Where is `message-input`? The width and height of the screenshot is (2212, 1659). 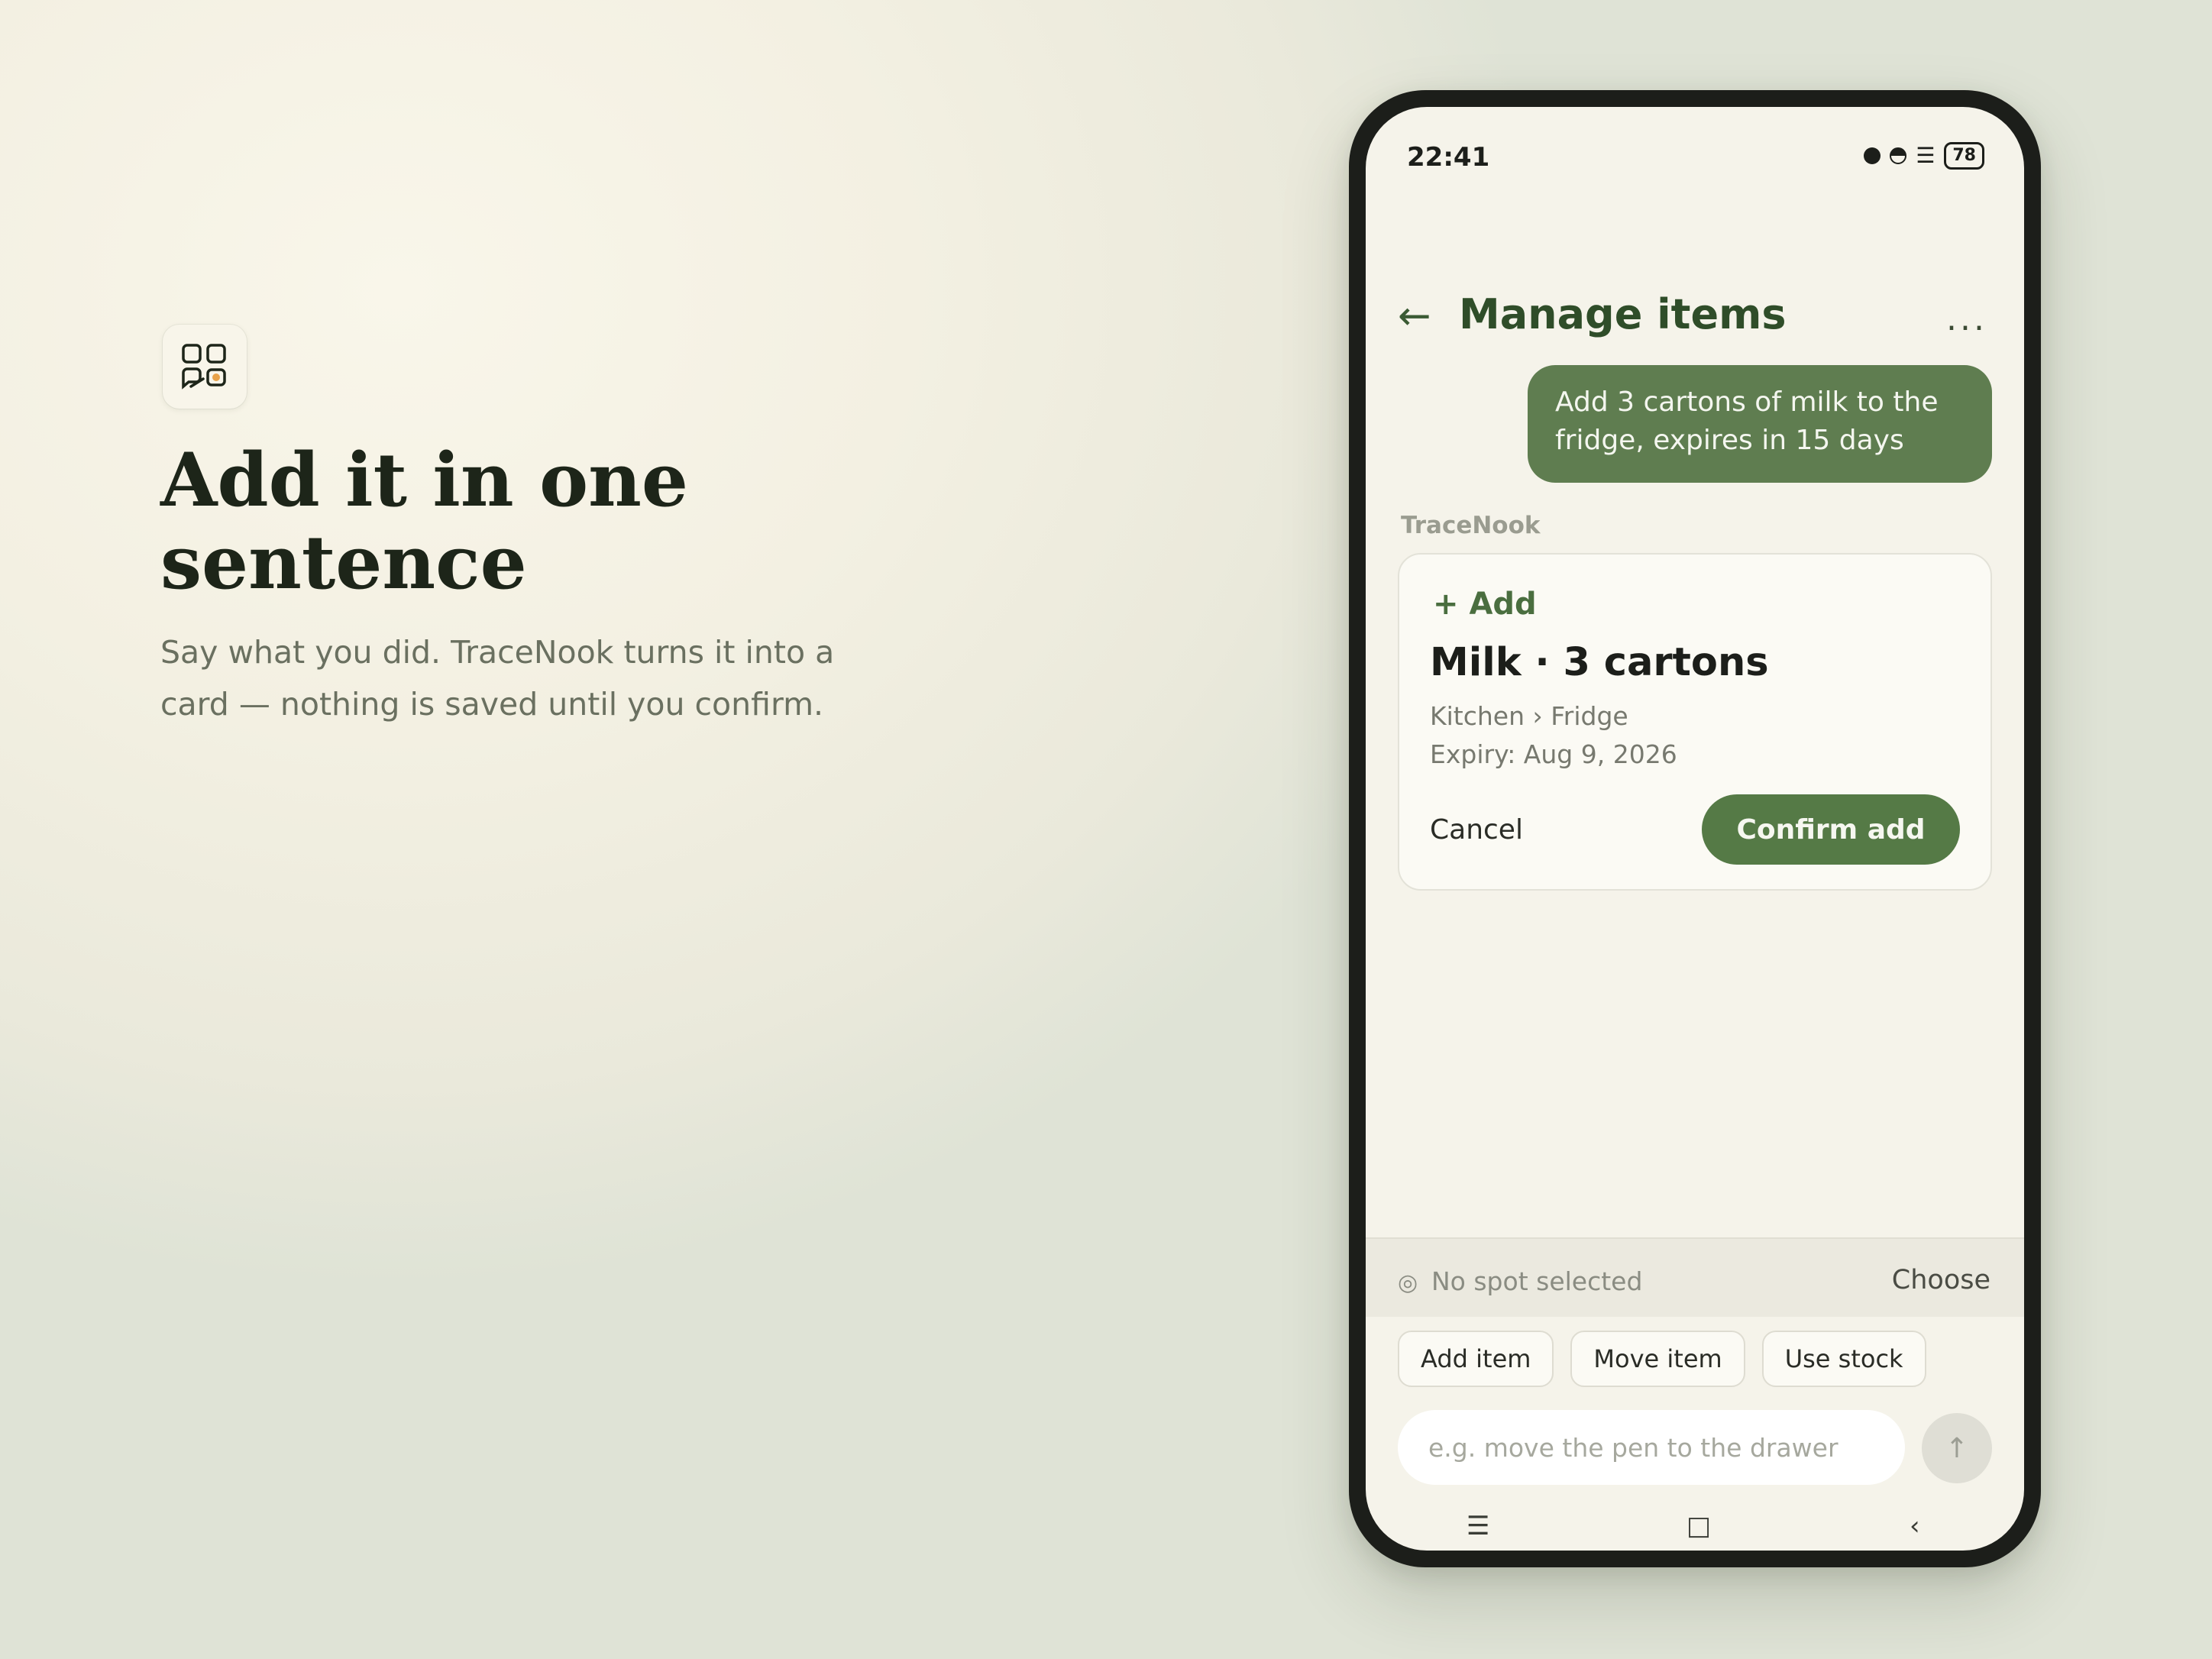 message-input is located at coordinates (1652, 1447).